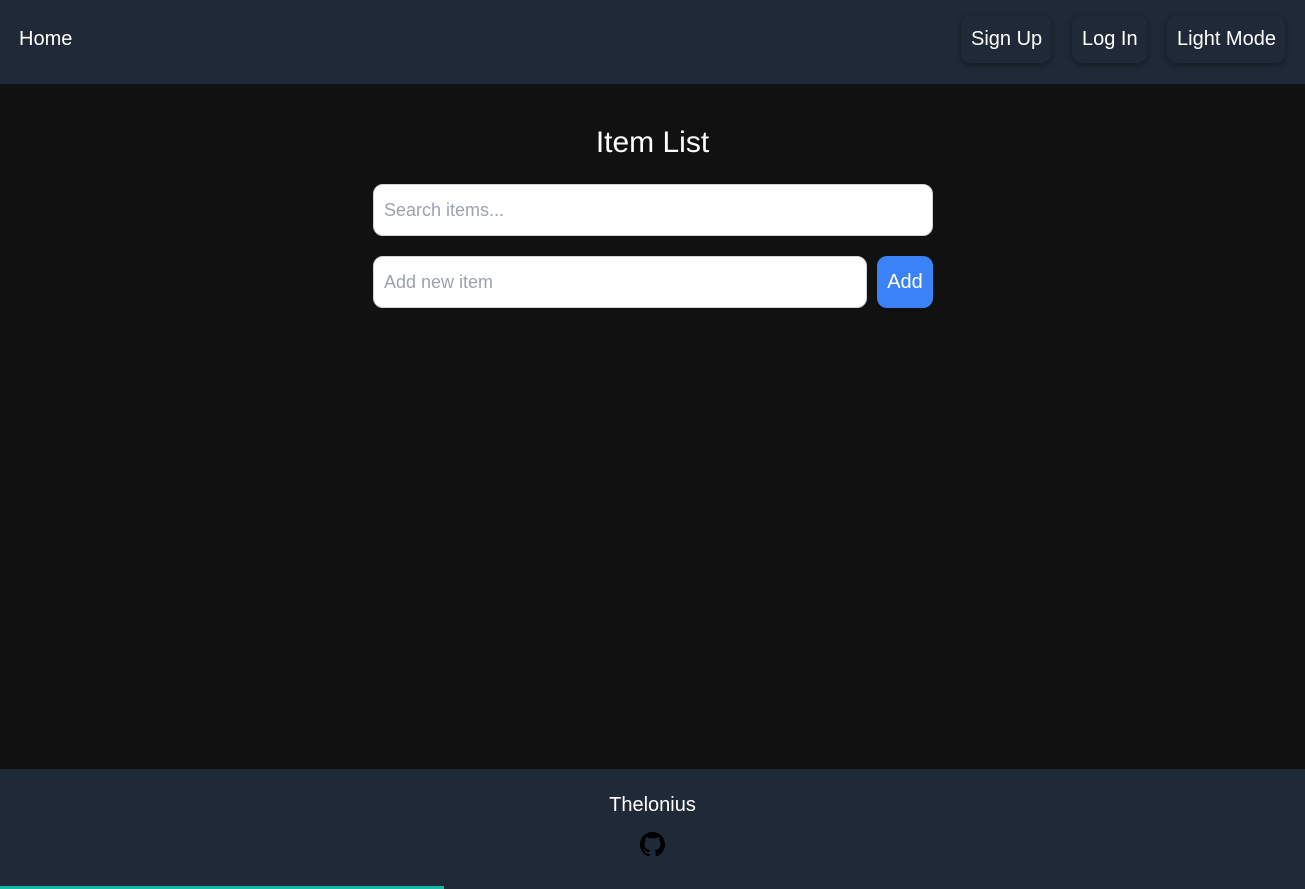 The image size is (1305, 889). I want to click on sign-up-button: Sign Up, so click(1006, 39).